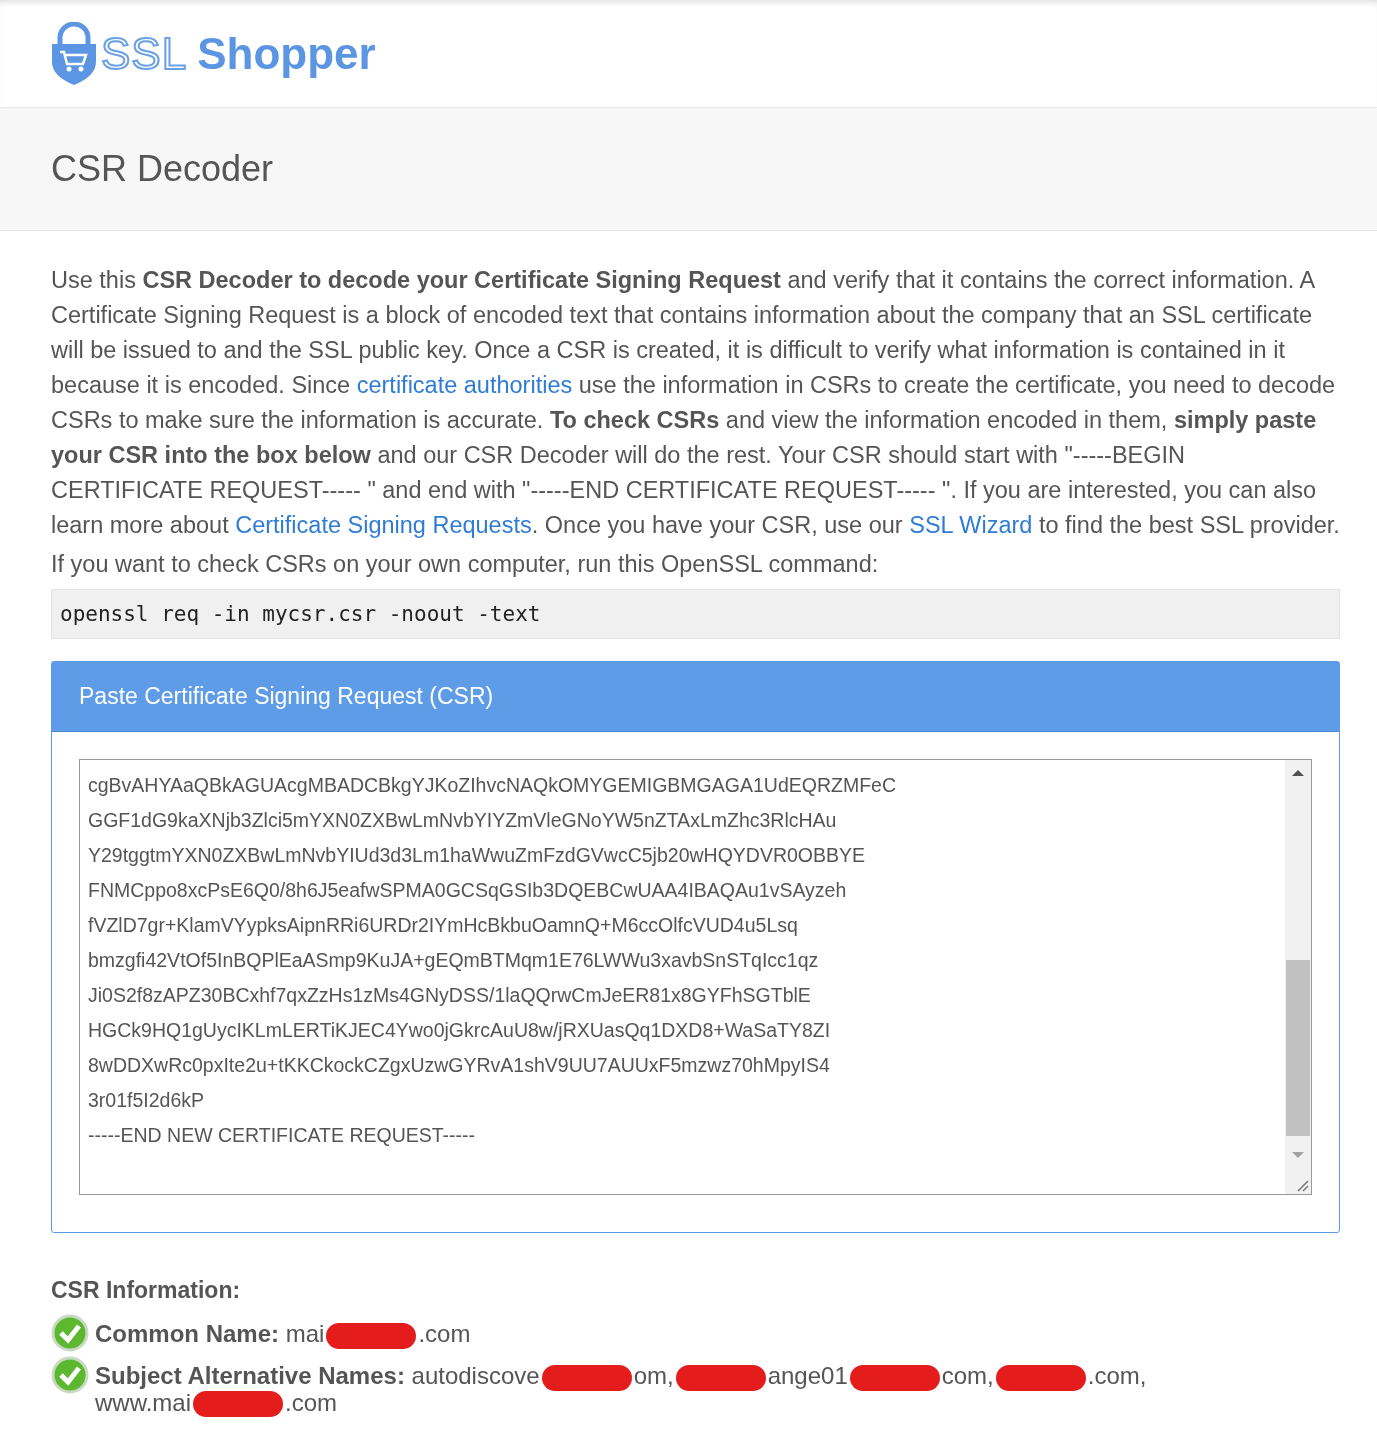 This screenshot has height=1454, width=1377. Describe the element at coordinates (146, 1290) in the screenshot. I see `section-heading: CSR Information:` at that location.